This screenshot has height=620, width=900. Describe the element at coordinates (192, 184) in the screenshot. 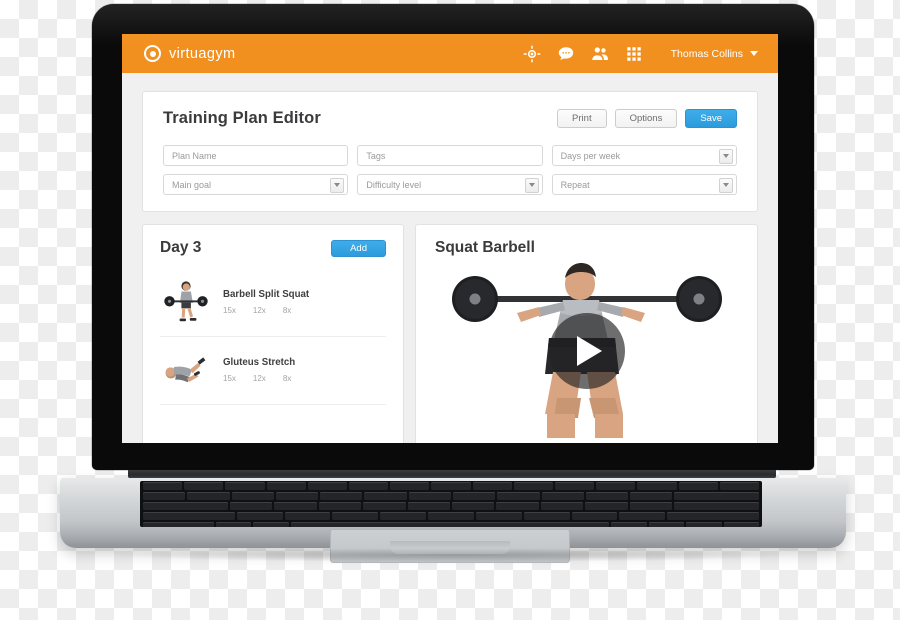

I see `main-goal-placeholder: Main goal` at that location.